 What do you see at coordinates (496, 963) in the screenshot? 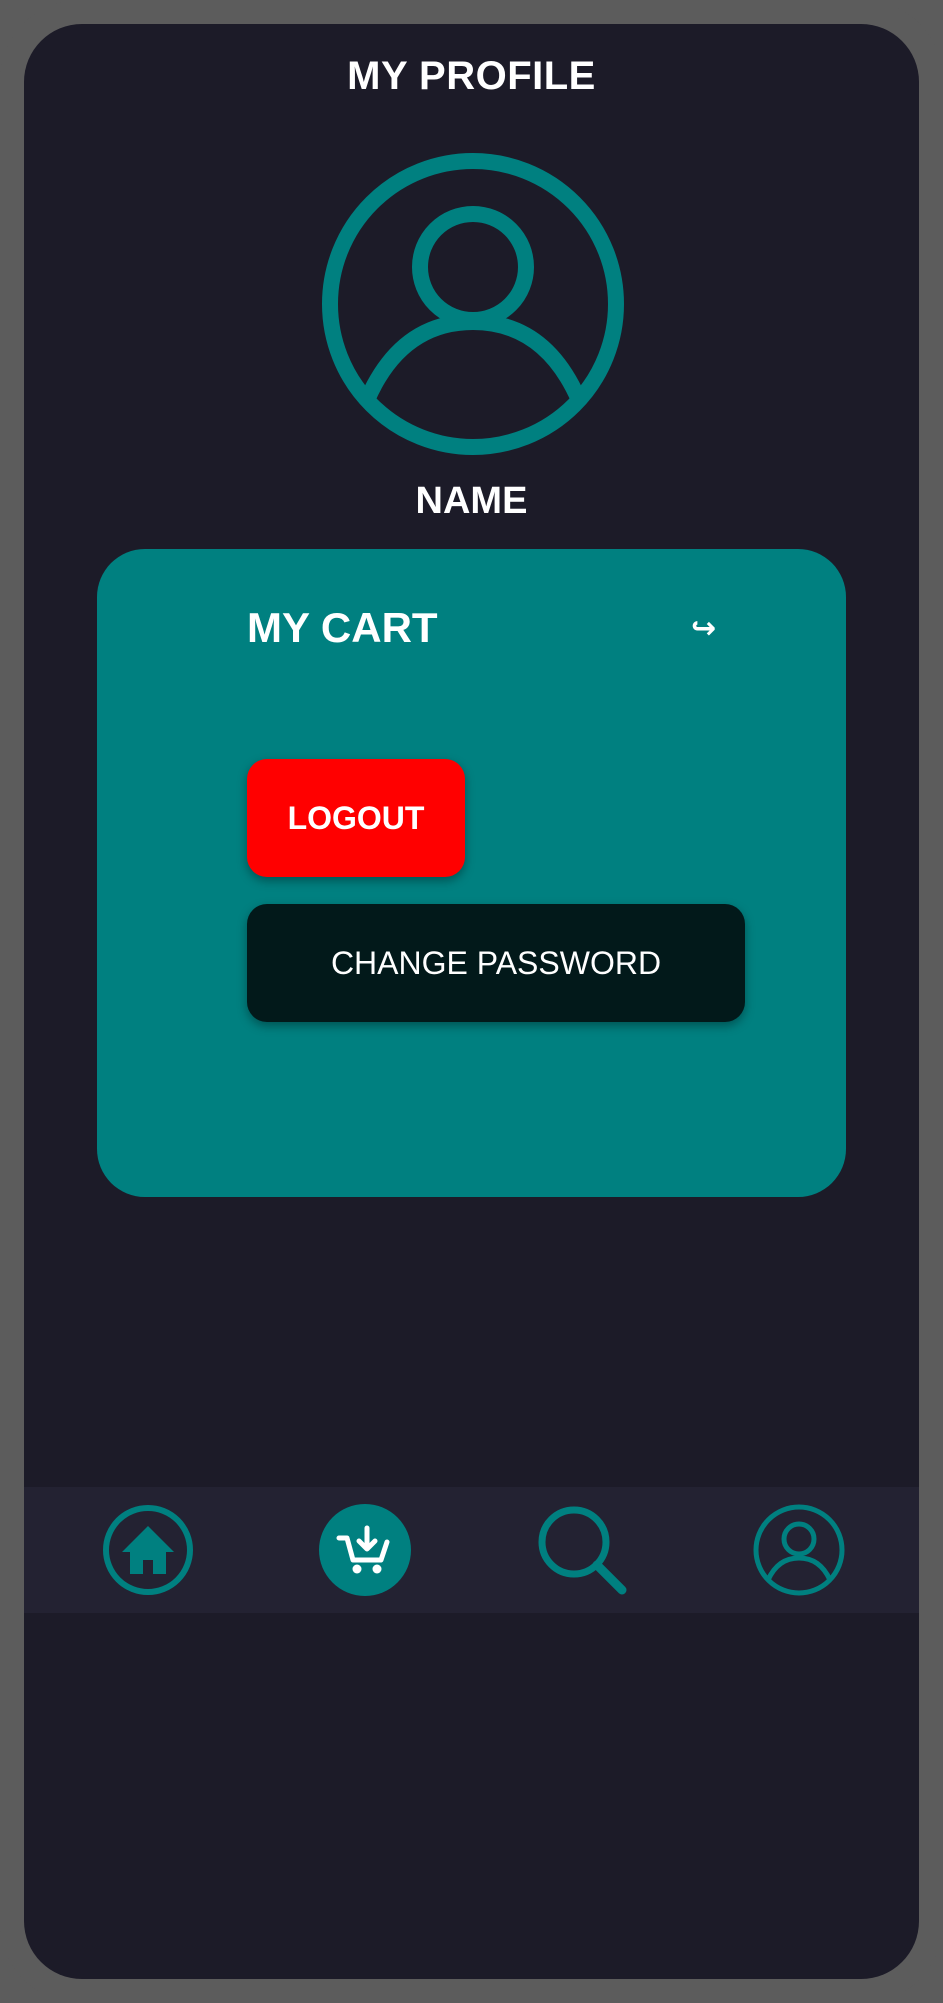
I see `change-password-button: CHANGE PASSWORD` at bounding box center [496, 963].